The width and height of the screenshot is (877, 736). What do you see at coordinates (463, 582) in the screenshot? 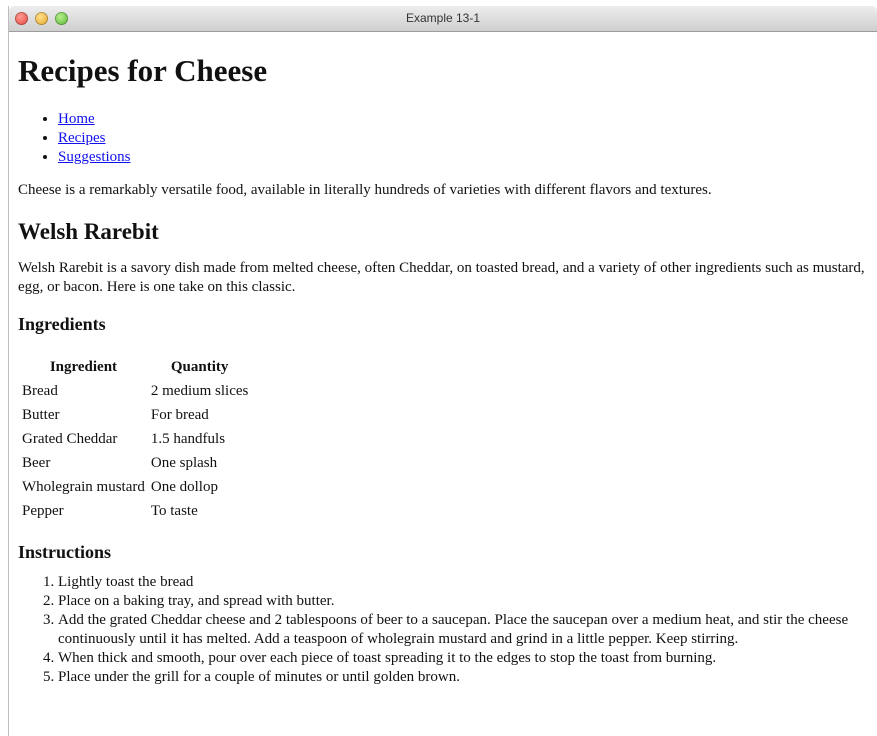
I see `instruction-step: Lightly toast the bread` at bounding box center [463, 582].